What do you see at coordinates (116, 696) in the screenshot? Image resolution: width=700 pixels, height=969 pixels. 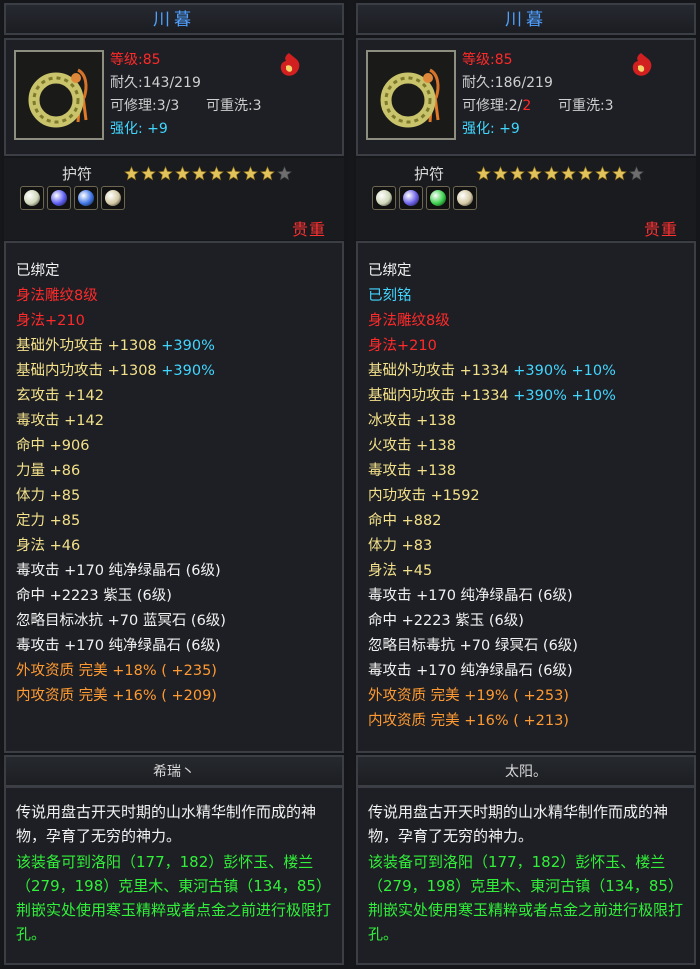 I see `stat-line: 内攻资质 完美 +16% ( +209)` at bounding box center [116, 696].